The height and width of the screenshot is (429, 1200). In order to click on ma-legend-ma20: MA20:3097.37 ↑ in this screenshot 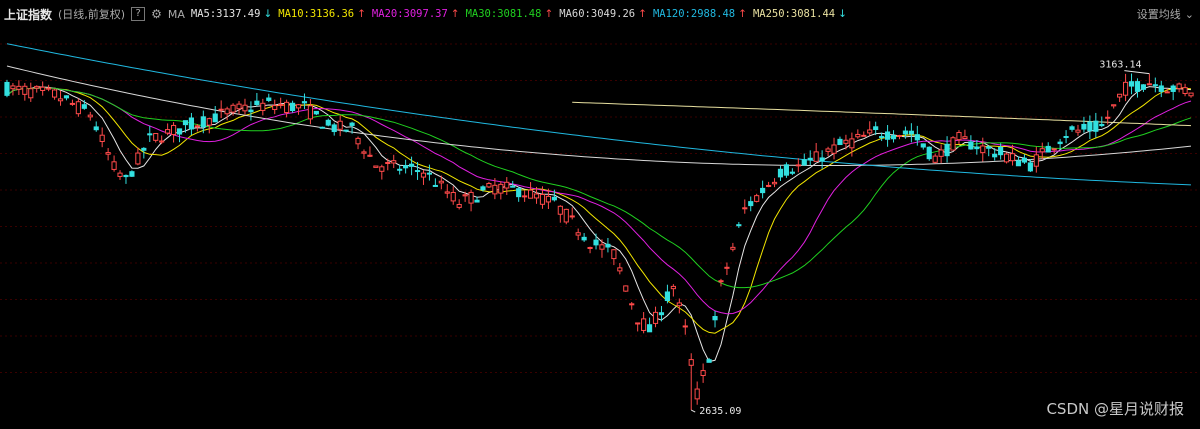, I will do `click(416, 14)`.